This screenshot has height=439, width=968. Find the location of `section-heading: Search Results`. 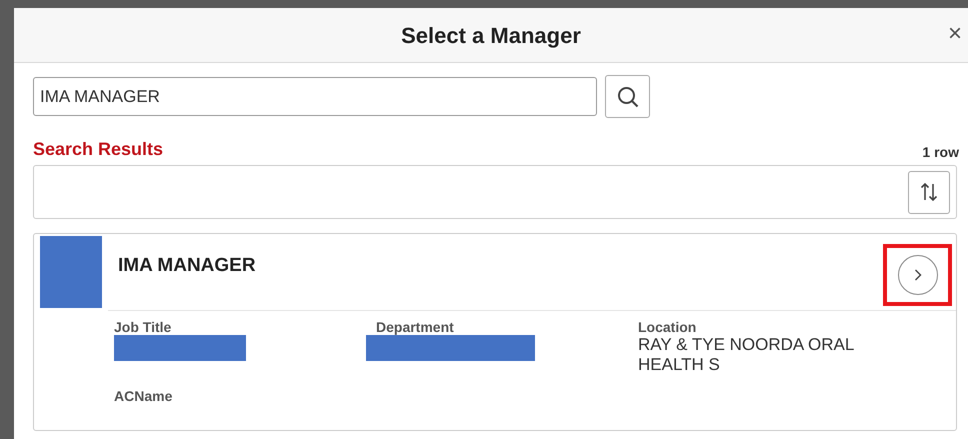

section-heading: Search Results is located at coordinates (98, 149).